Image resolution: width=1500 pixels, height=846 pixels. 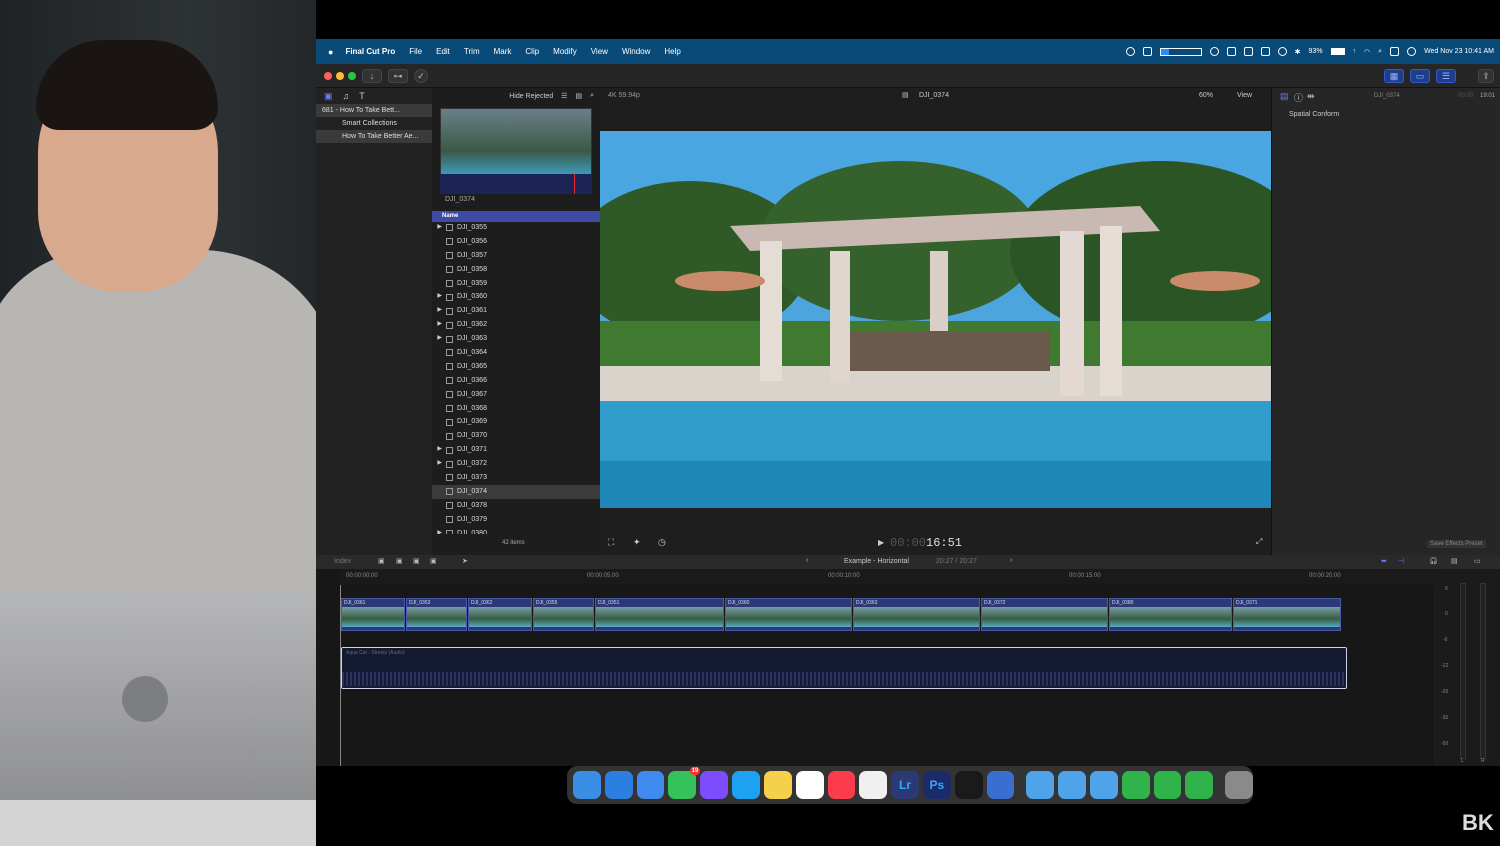 What do you see at coordinates (916, 614) in the screenshot?
I see `timeline-clip: DJI_0363` at bounding box center [916, 614].